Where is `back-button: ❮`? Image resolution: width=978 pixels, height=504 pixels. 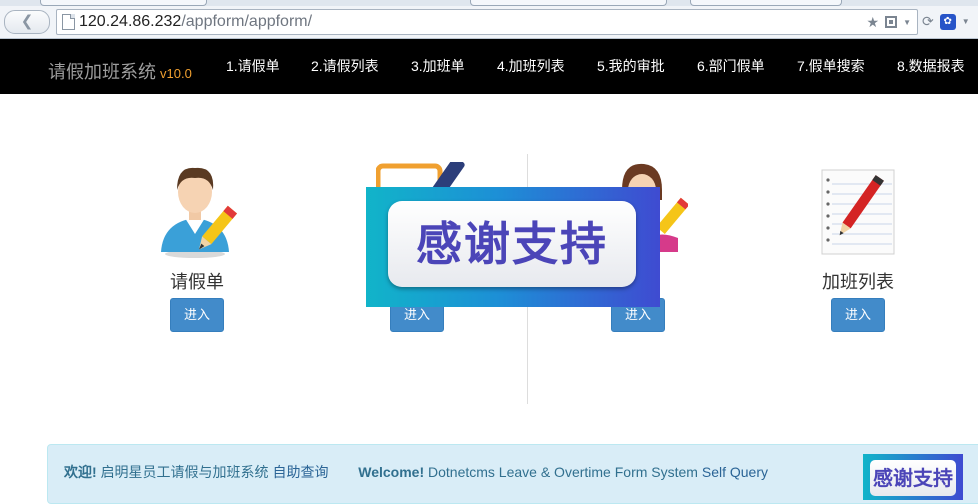 back-button: ❮ is located at coordinates (27, 22).